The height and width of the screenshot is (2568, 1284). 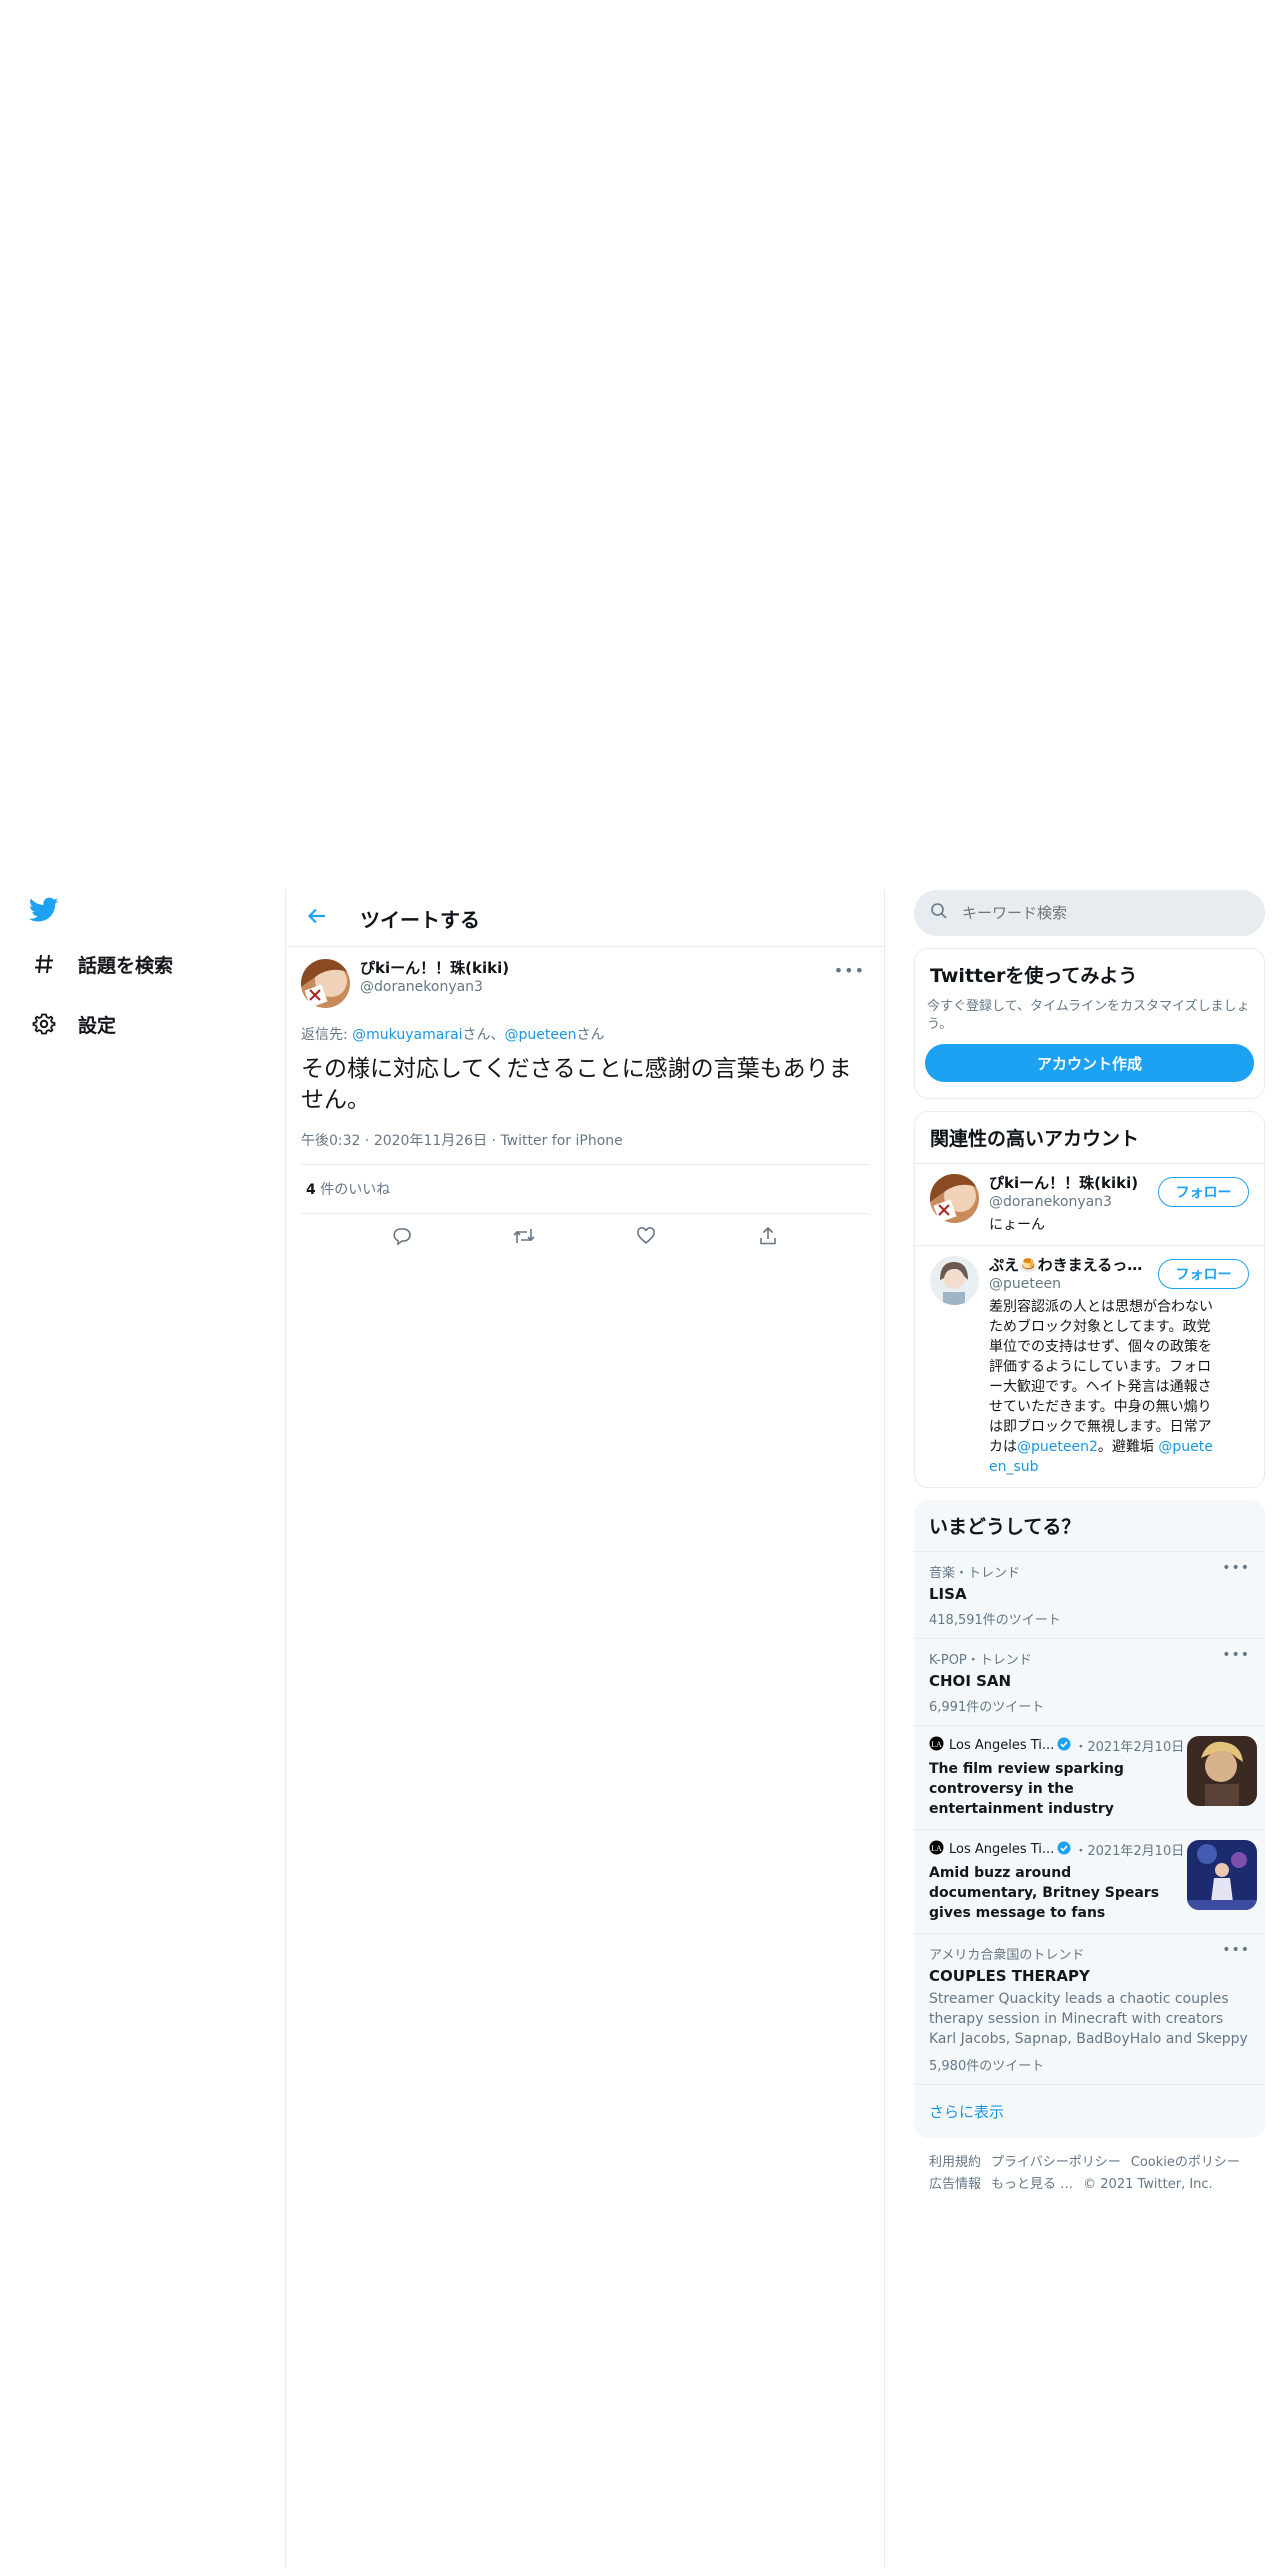 What do you see at coordinates (44, 1024) in the screenshot?
I see `gear-icon` at bounding box center [44, 1024].